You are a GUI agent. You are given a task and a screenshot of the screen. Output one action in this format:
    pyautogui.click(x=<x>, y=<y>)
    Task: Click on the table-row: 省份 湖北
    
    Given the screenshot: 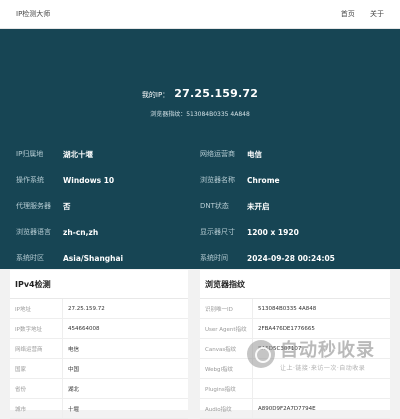 What is the action you would take?
    pyautogui.click(x=99, y=388)
    